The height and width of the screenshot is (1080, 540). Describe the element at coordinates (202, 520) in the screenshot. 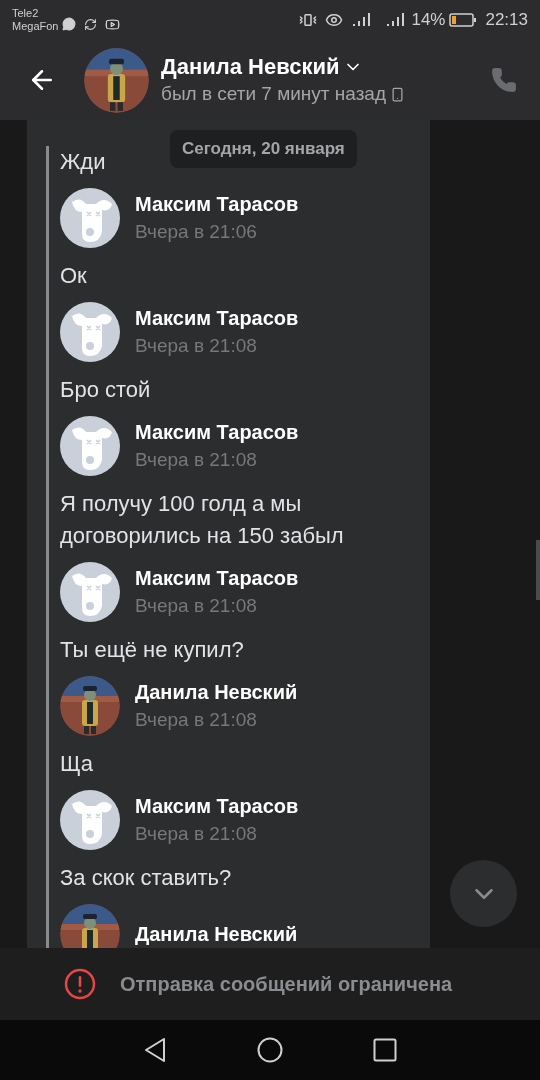

I see `message-text: Я получу 100 голд а мы договорились на 150 забыл` at that location.